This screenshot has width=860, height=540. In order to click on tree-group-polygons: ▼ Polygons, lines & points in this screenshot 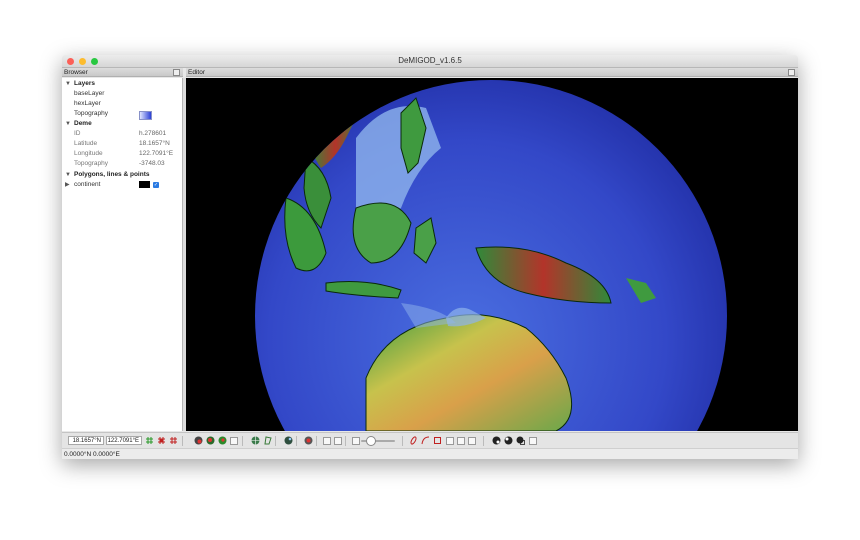, I will do `click(122, 175)`.